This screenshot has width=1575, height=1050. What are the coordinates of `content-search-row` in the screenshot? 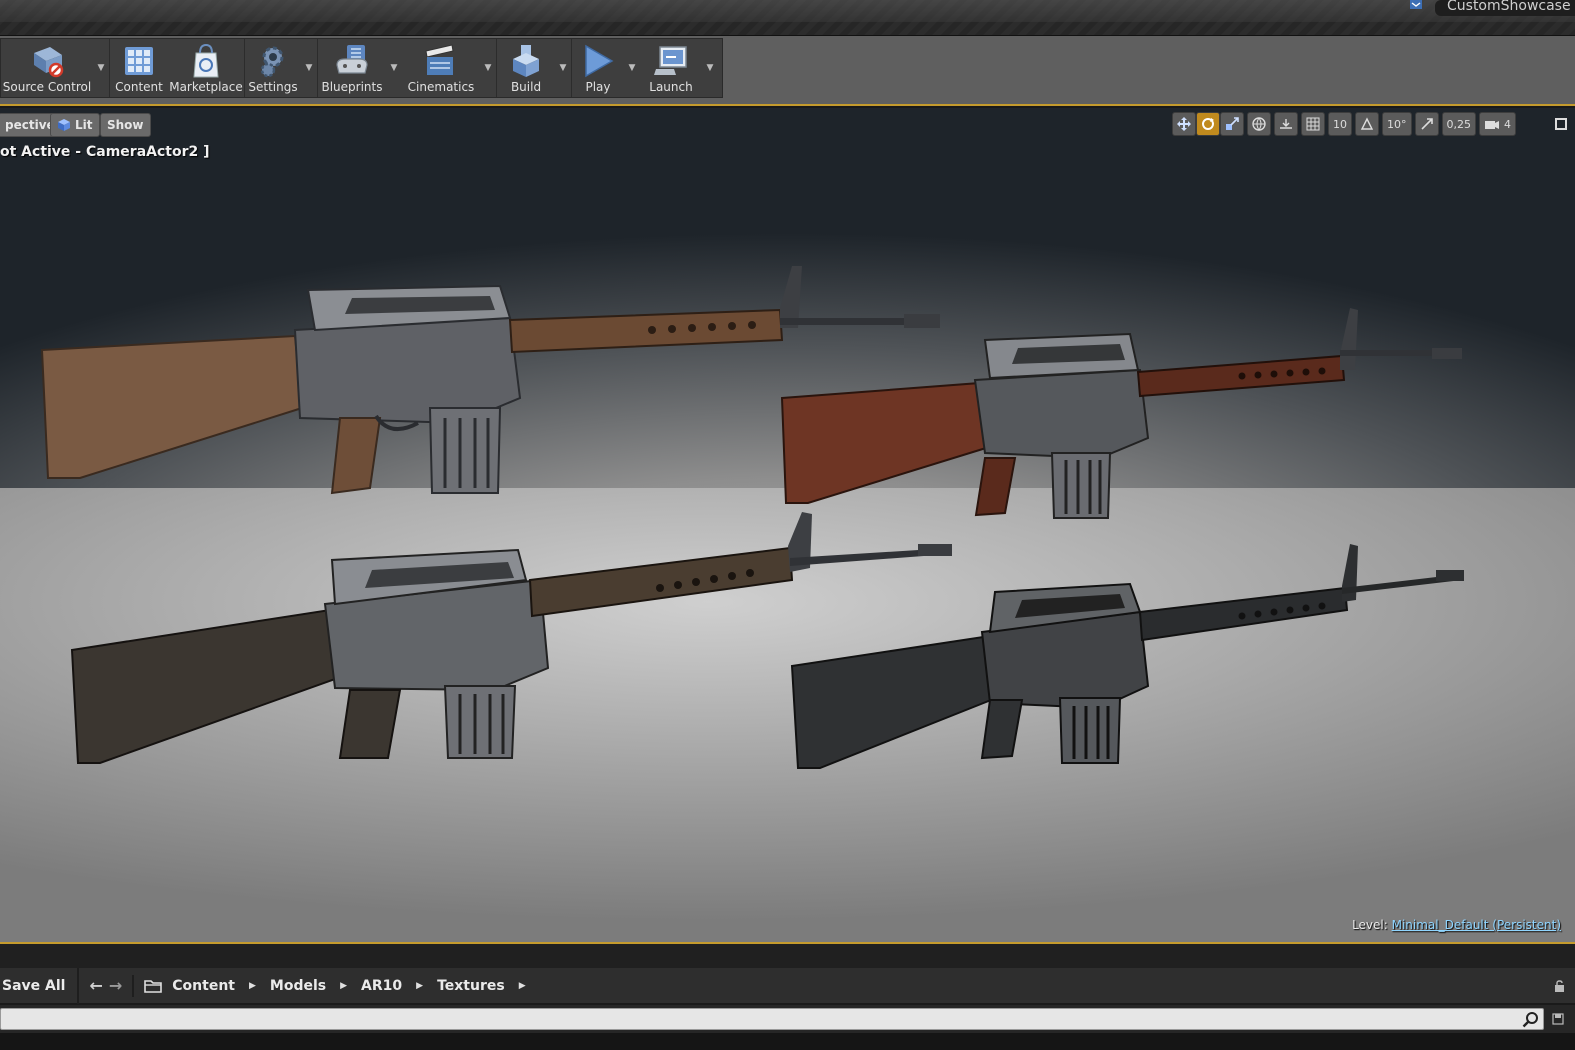 It's located at (787, 1019).